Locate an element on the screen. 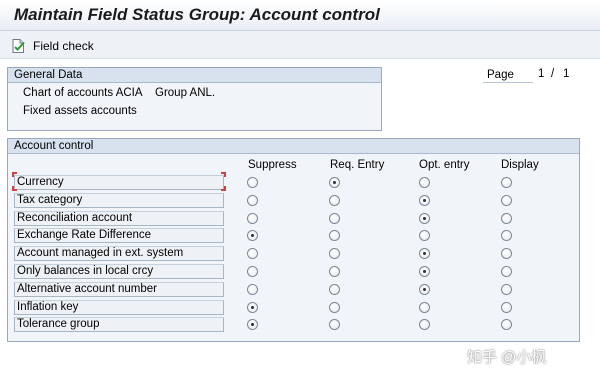  field-label: Inflation key is located at coordinates (119, 307).